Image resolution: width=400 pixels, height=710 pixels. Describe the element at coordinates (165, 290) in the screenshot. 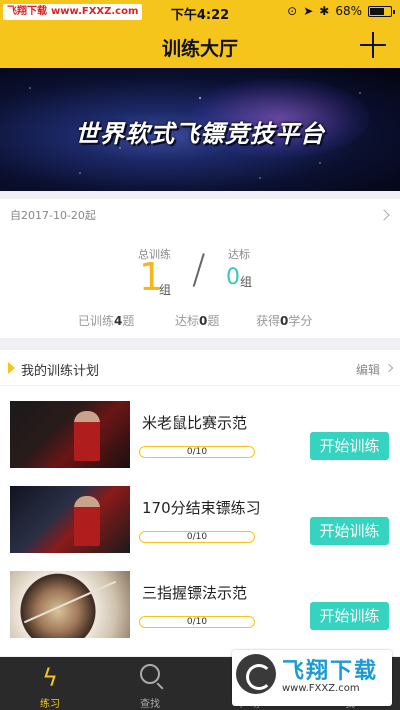

I see `total-training-unit: 组` at that location.